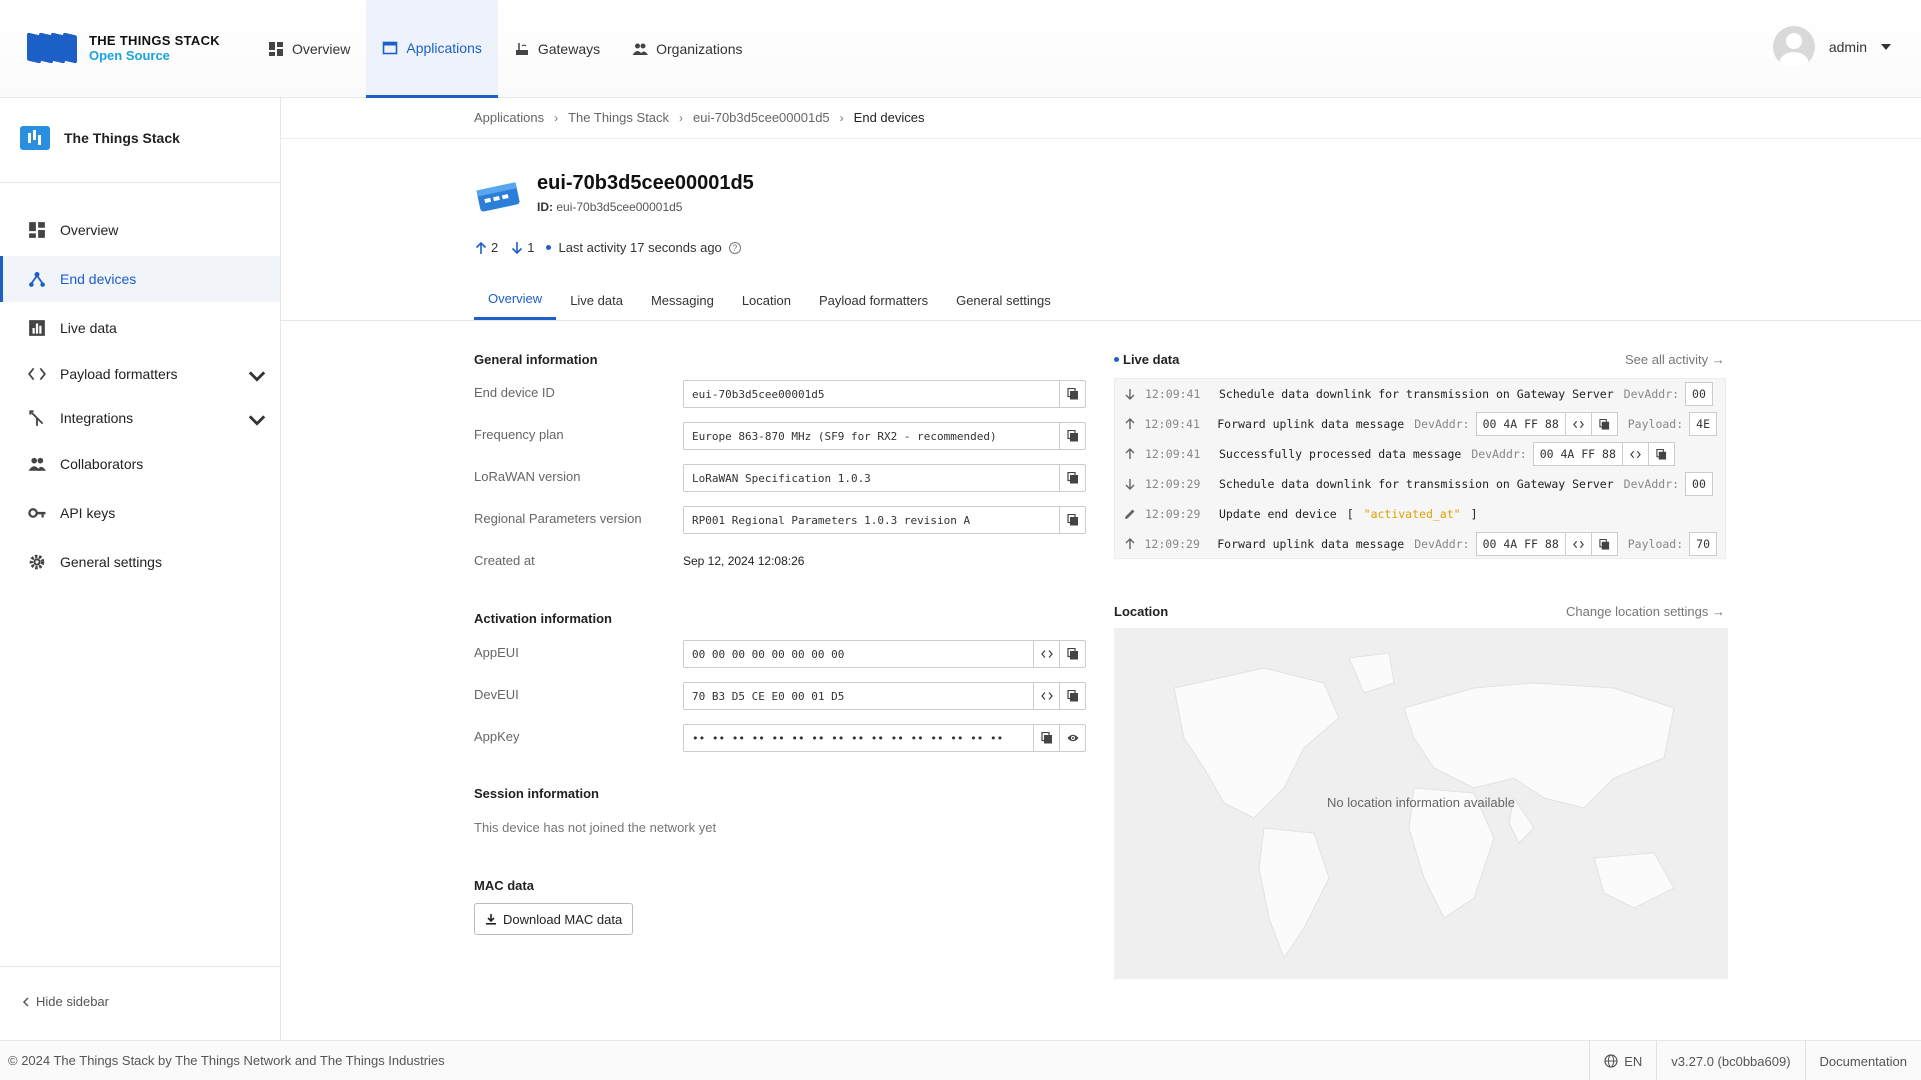 This screenshot has height=1080, width=1921. Describe the element at coordinates (140, 328) in the screenshot. I see `sidebar-item-live-data: Live data` at that location.